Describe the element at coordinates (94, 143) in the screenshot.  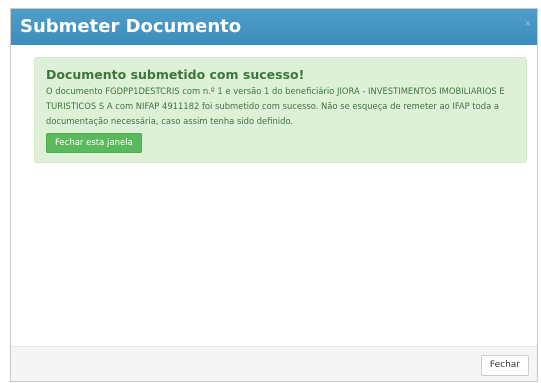
I see `close-window-button: Fechar esta janela` at that location.